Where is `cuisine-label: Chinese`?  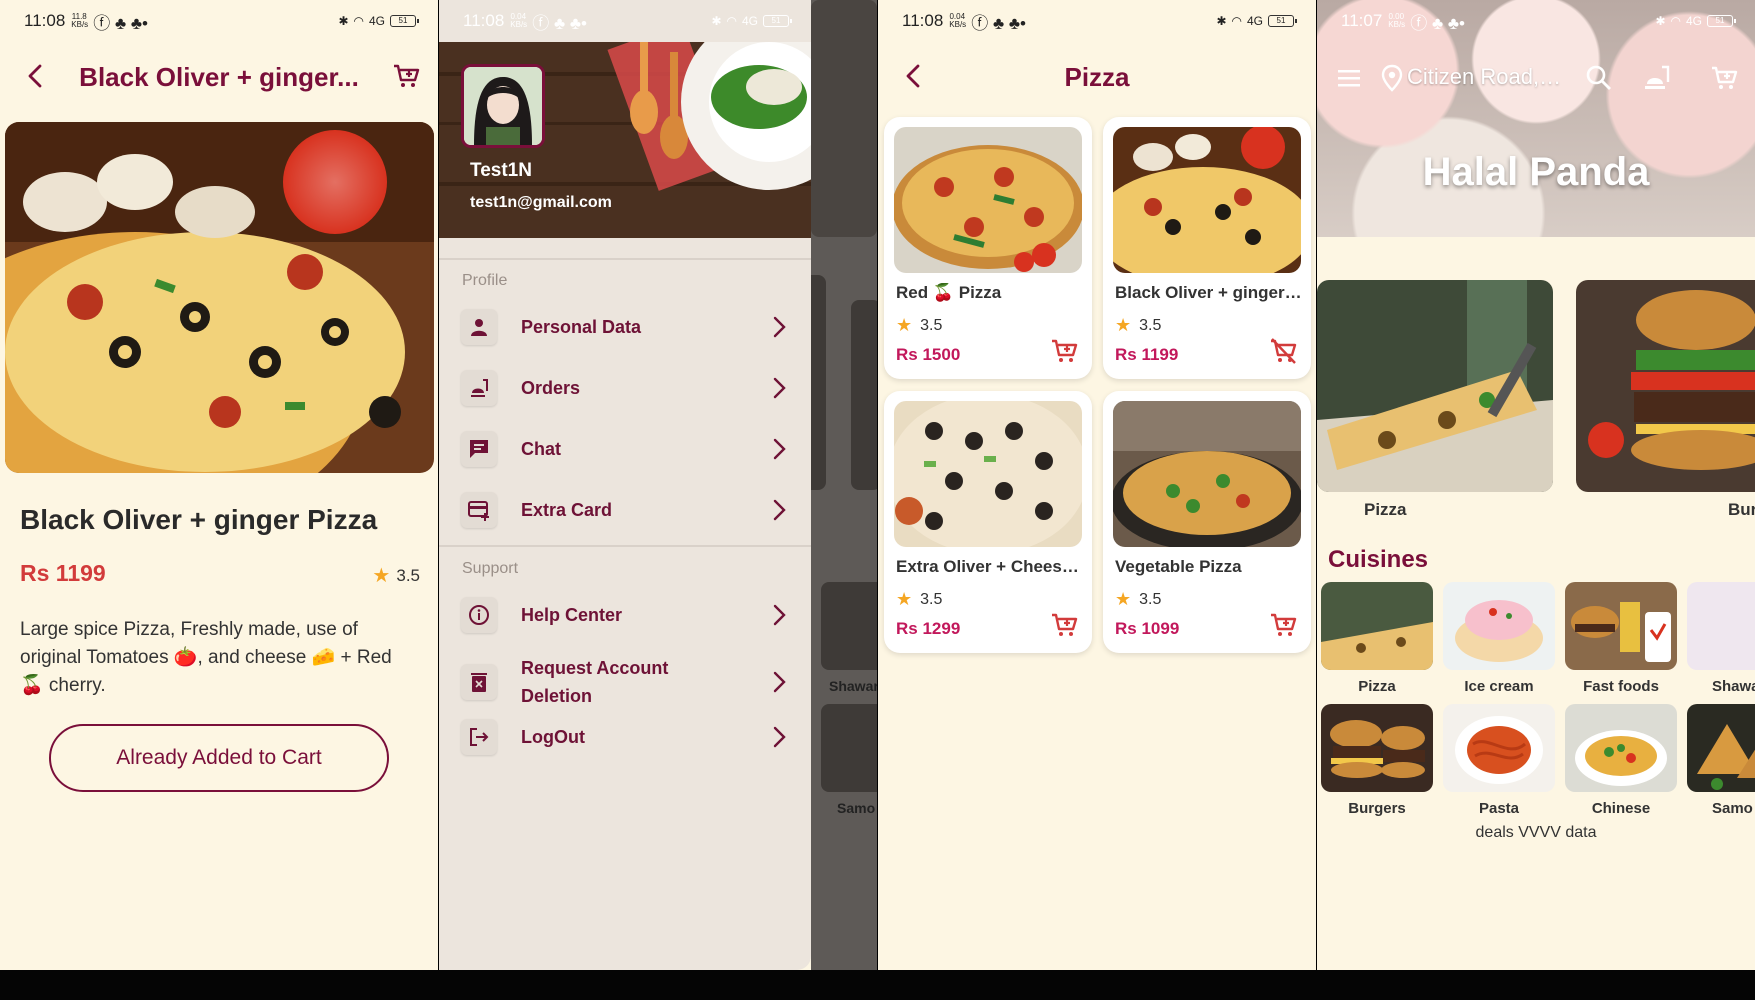
cuisine-label: Chinese is located at coordinates (1621, 808).